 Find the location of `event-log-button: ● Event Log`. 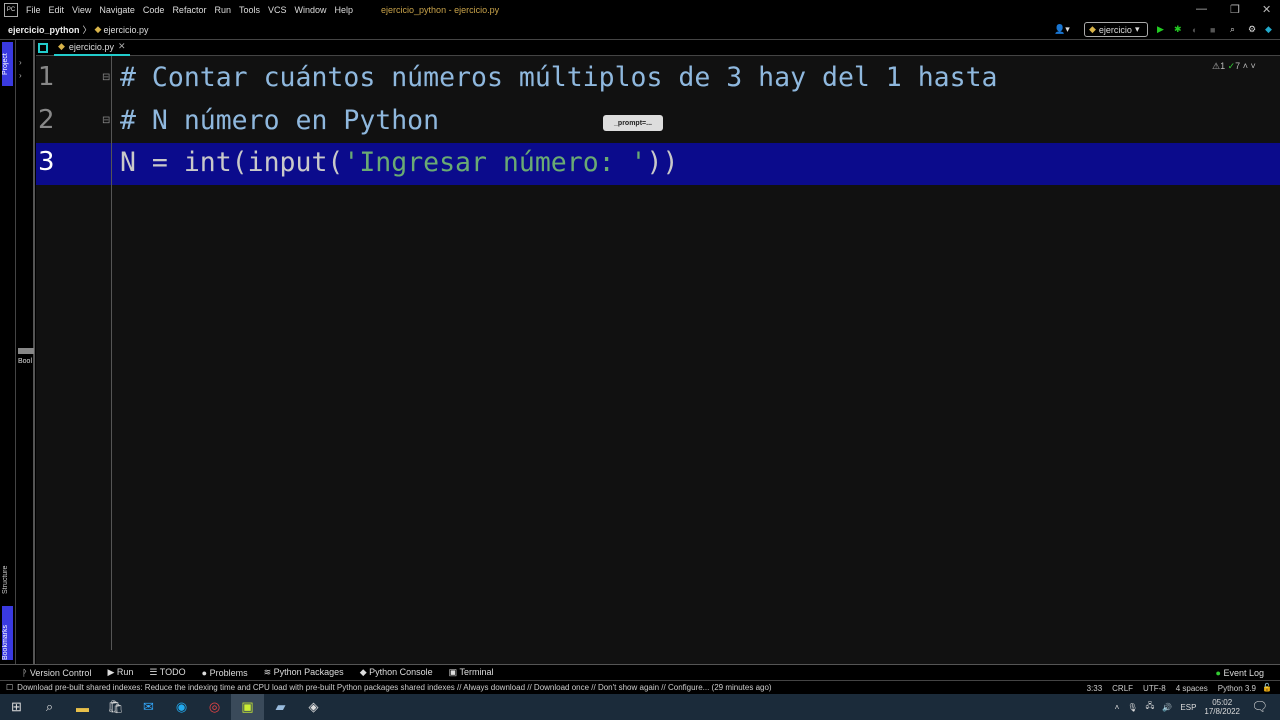

event-log-button: ● Event Log is located at coordinates (1240, 673).